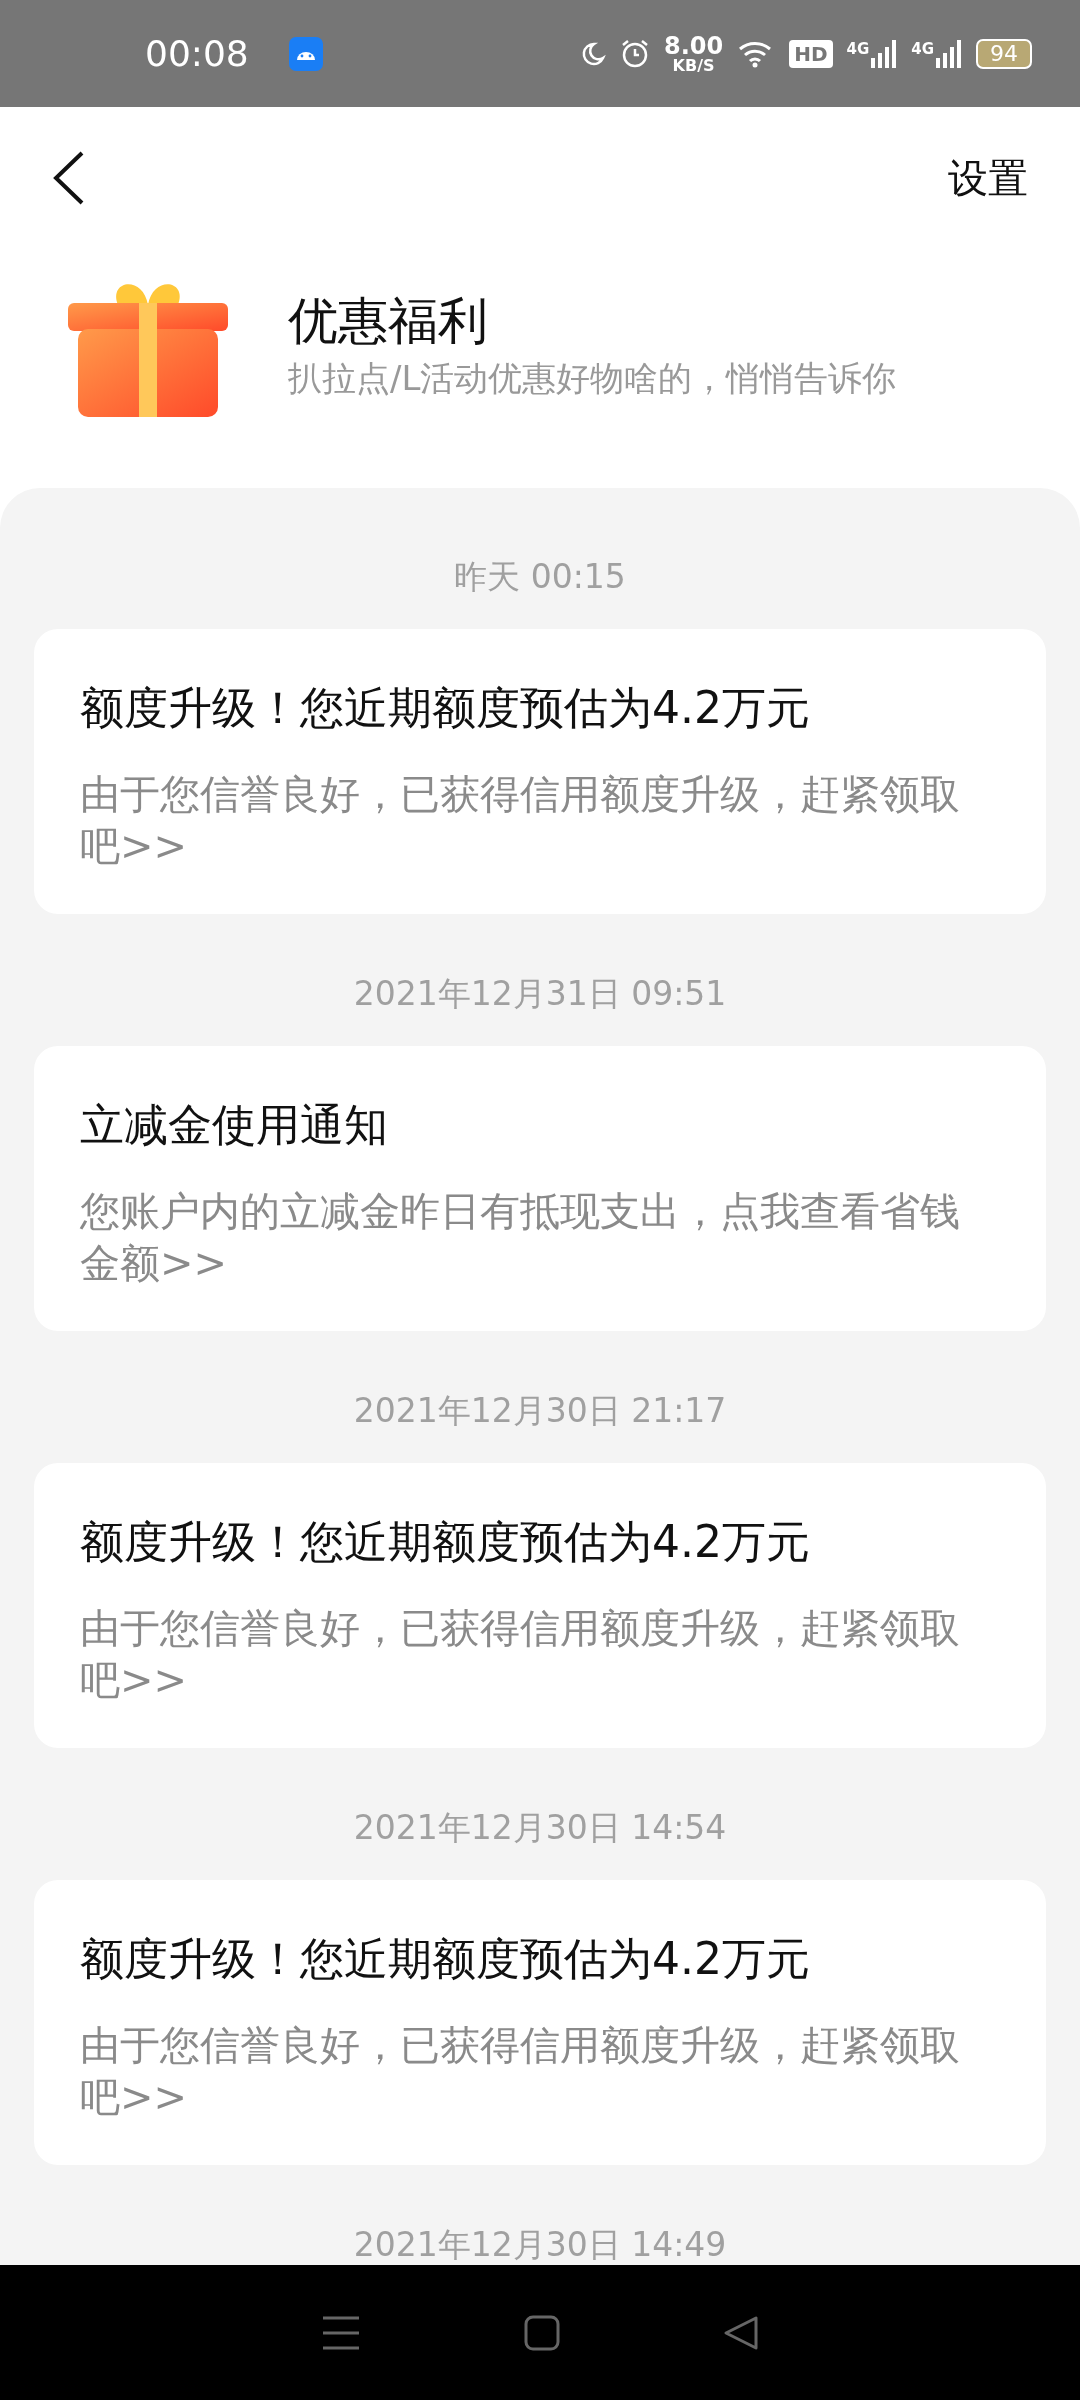 The image size is (1080, 2400). What do you see at coordinates (1004, 53) in the screenshot?
I see `battery-icon: 94` at bounding box center [1004, 53].